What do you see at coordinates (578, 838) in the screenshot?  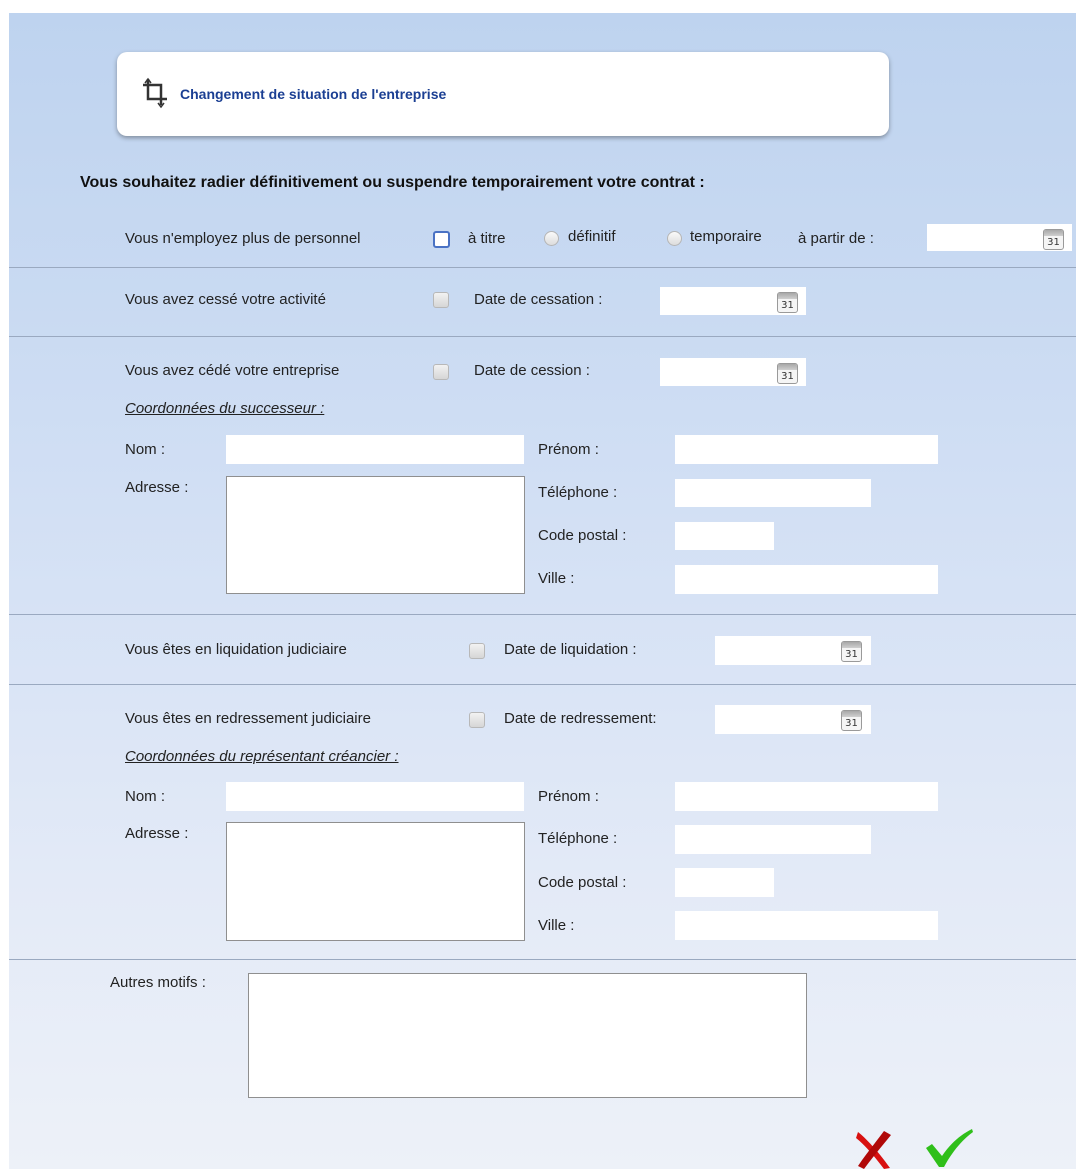 I see `creditor-telephone-label: Téléphone :` at bounding box center [578, 838].